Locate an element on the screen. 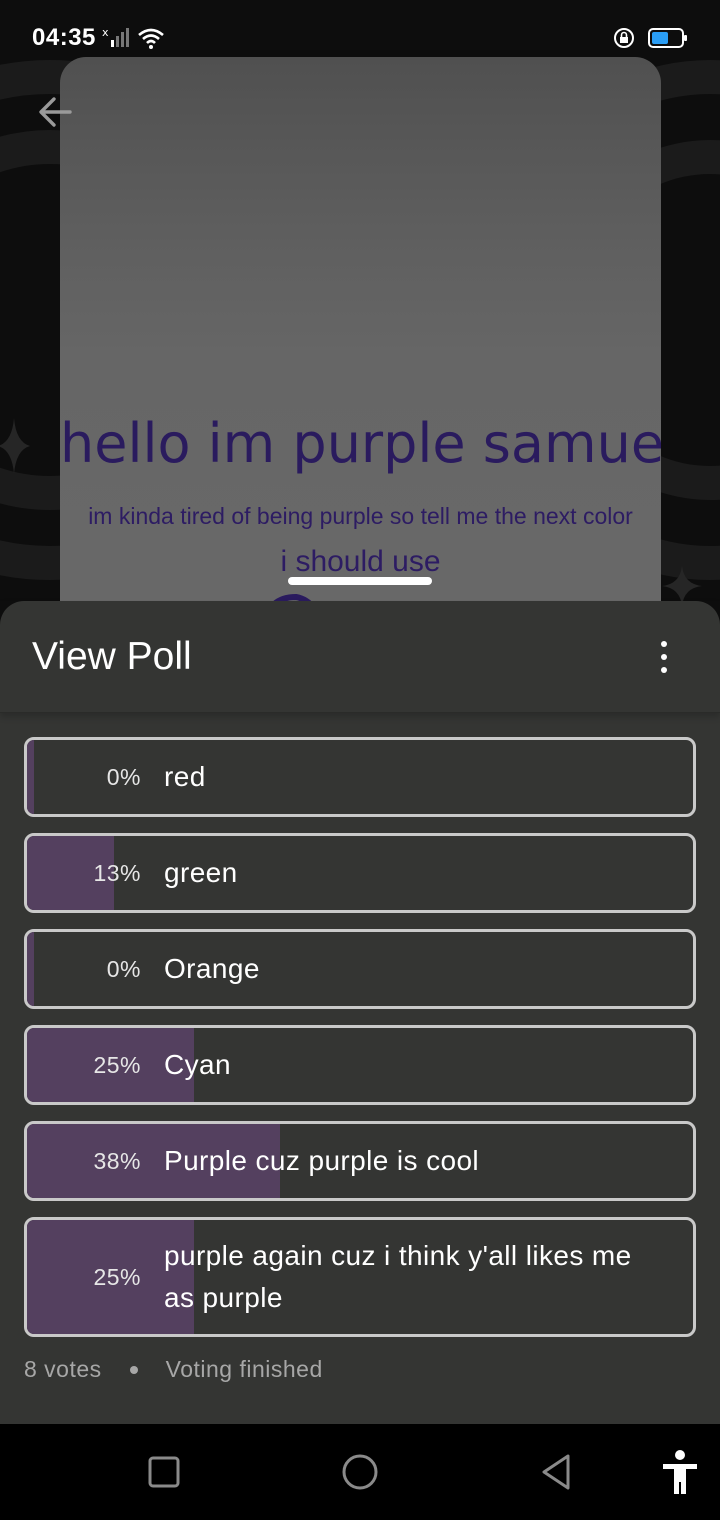  poll-option: 0% Orange is located at coordinates (360, 969).